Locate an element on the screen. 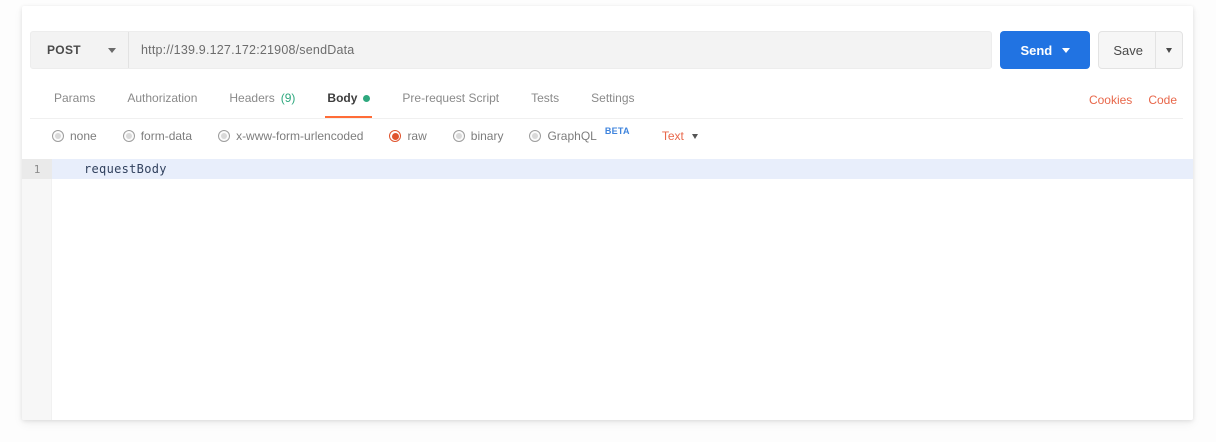 The image size is (1216, 442). url-value: http://139.9.127.172:21908/sendData is located at coordinates (248, 50).